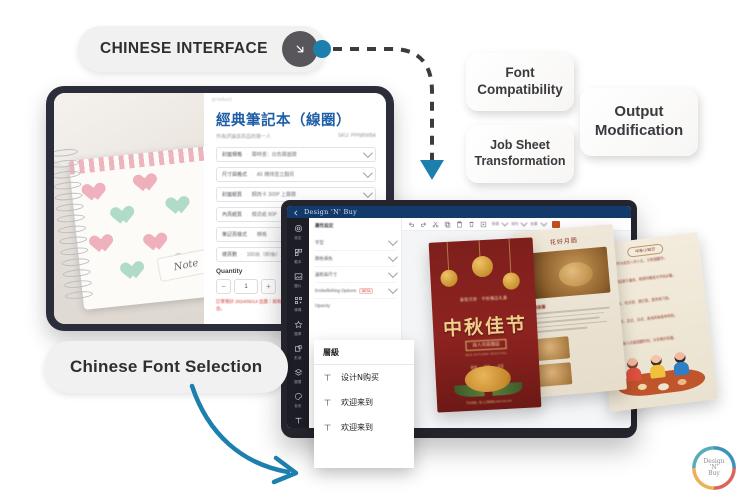 The height and width of the screenshot is (500, 750). What do you see at coordinates (356, 243) in the screenshot?
I see `property-row-font: 字型` at bounding box center [356, 243].